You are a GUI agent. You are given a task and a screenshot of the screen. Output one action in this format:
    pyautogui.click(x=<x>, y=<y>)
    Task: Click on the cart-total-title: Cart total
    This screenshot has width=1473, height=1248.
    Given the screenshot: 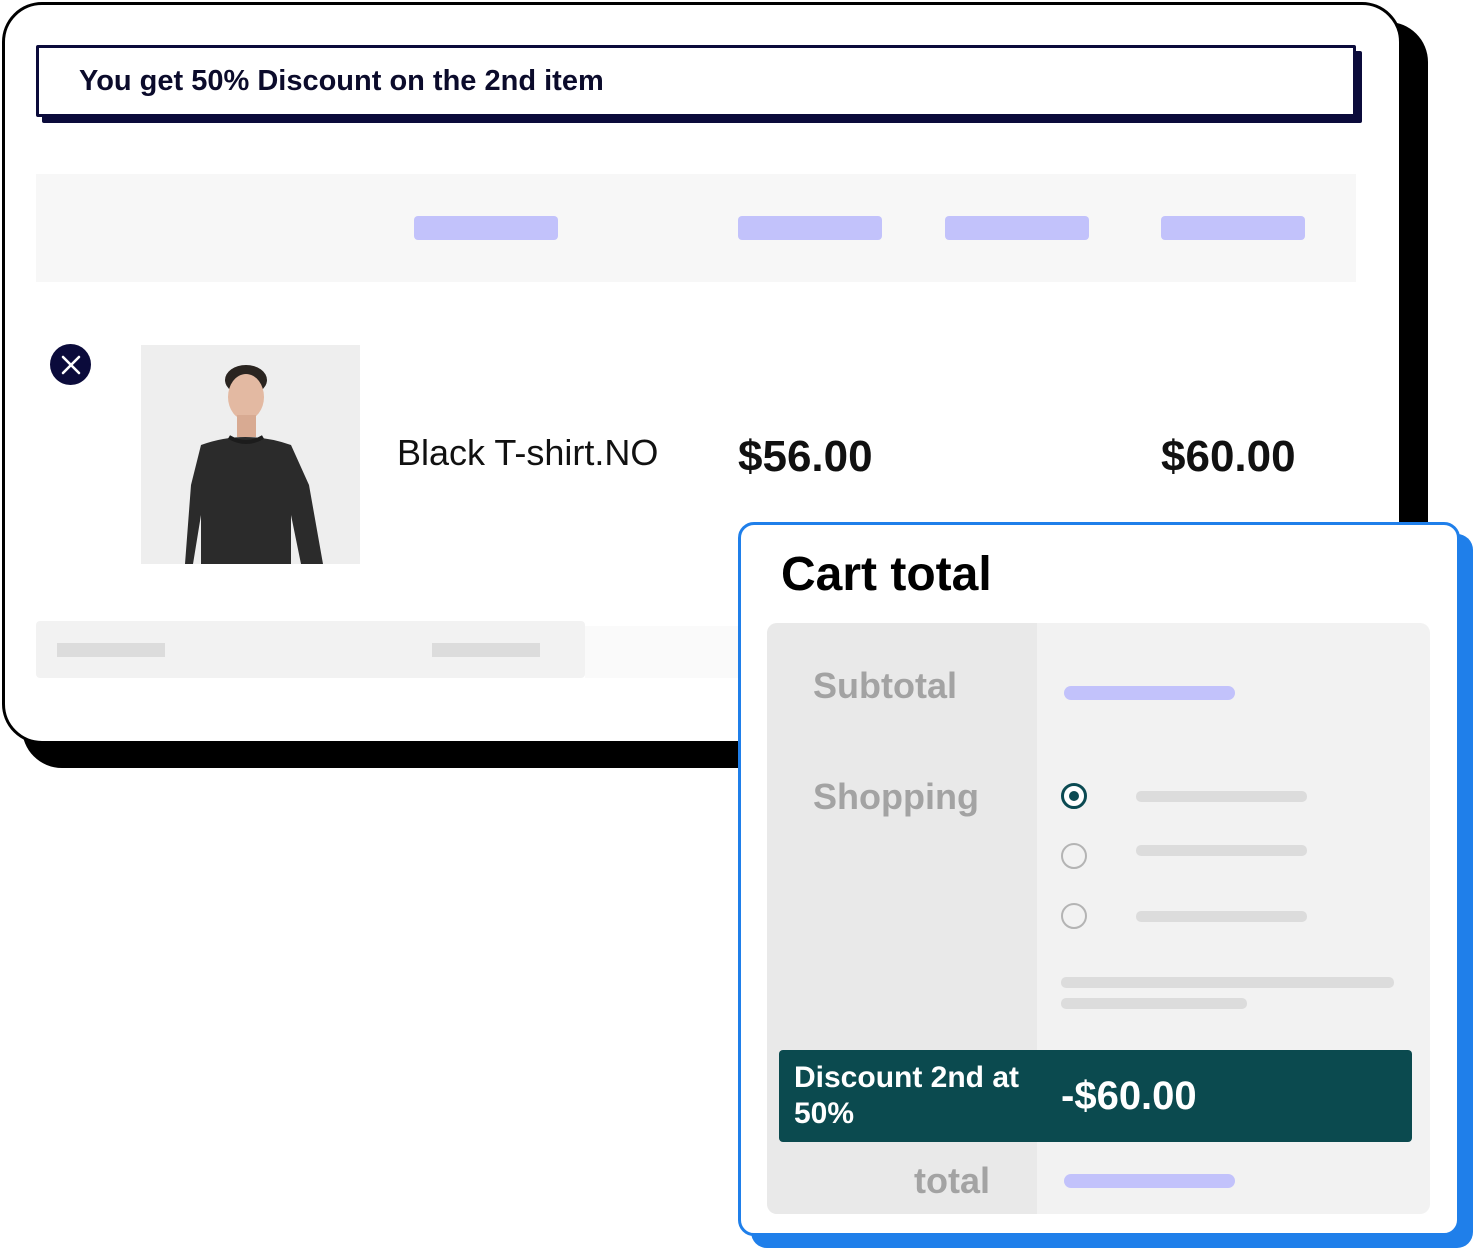 What is the action you would take?
    pyautogui.click(x=886, y=574)
    